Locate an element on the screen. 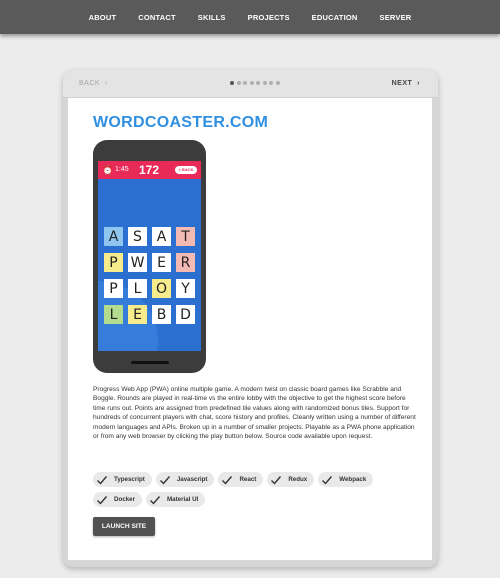 This screenshot has height=578, width=500. letter-tile: R is located at coordinates (185, 262).